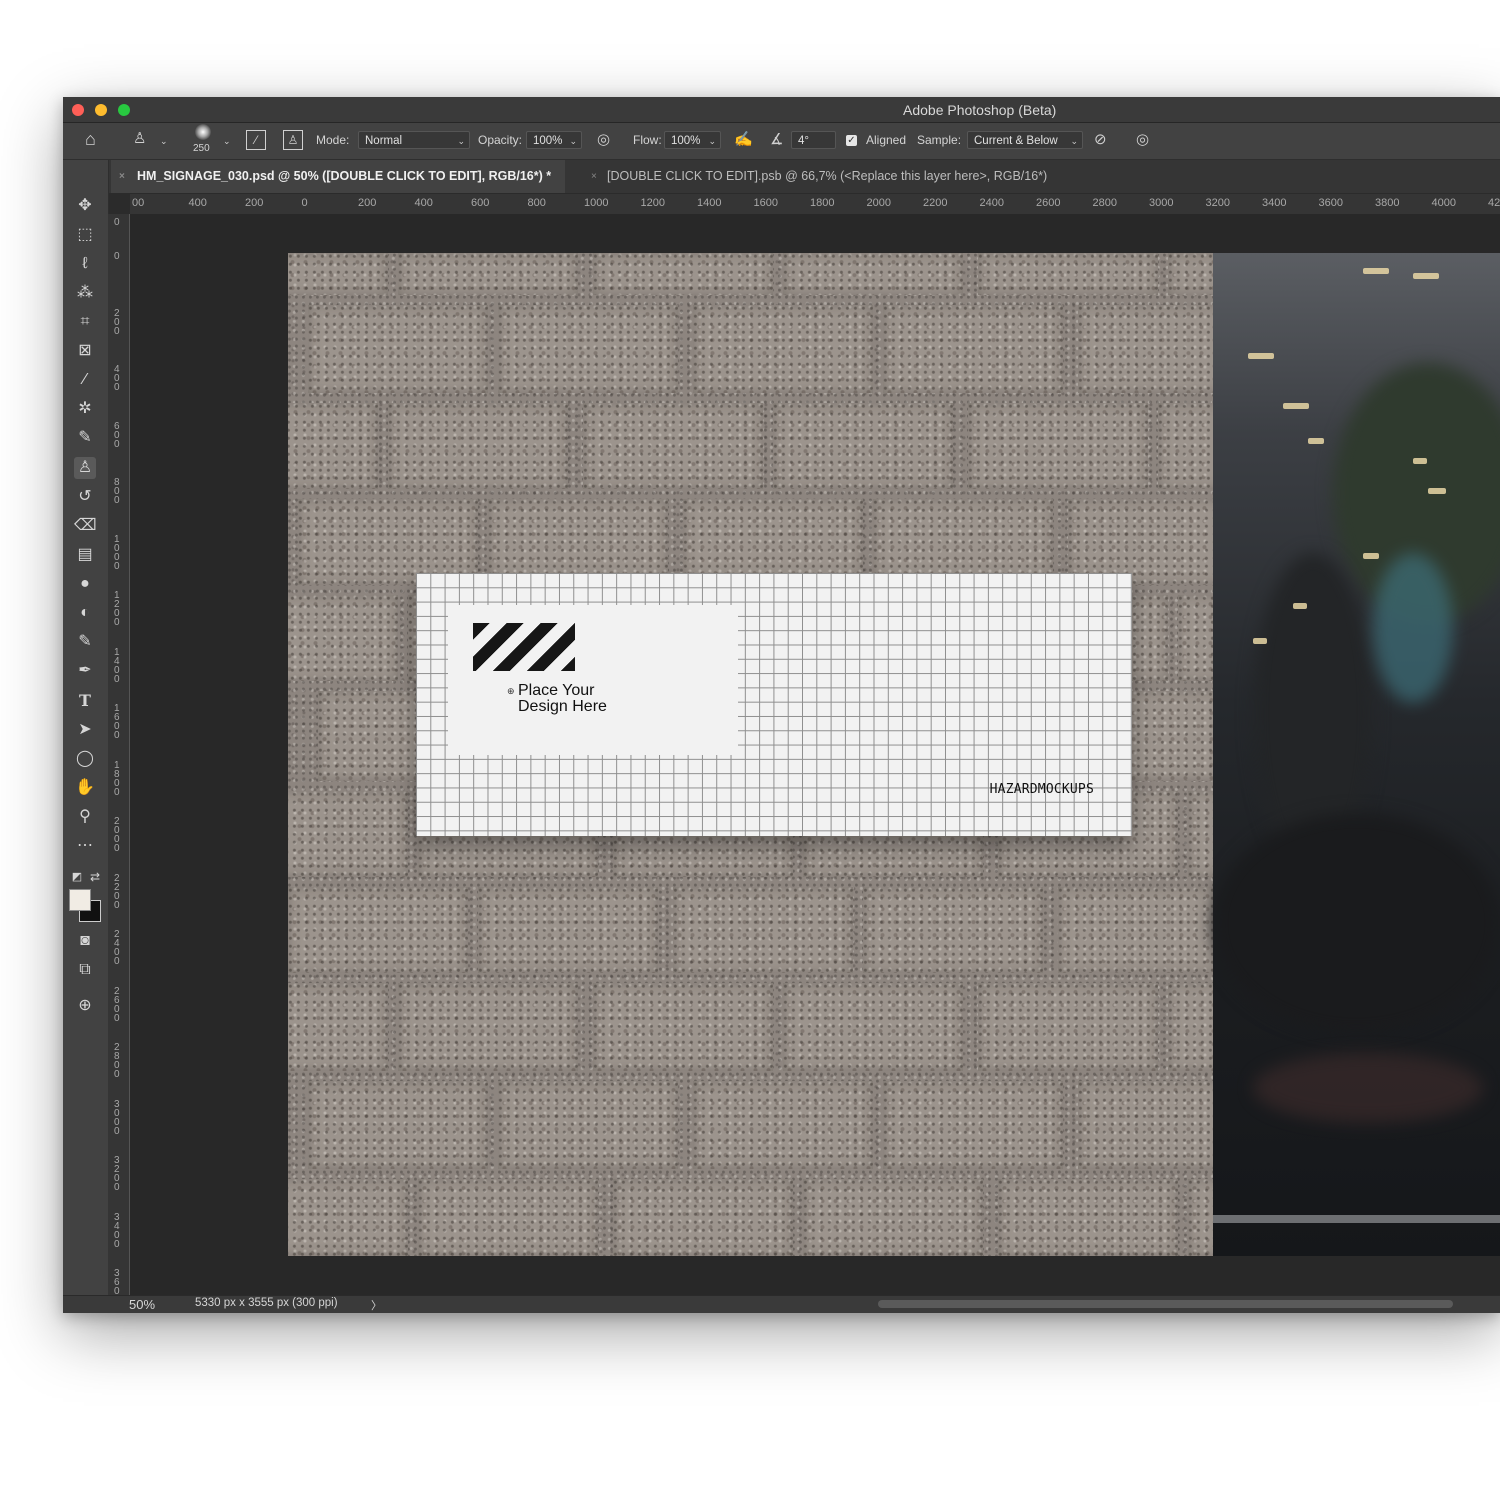 Image resolution: width=1500 pixels, height=1500 pixels. Describe the element at coordinates (80, 900) in the screenshot. I see `foreground-color-swatch` at that location.